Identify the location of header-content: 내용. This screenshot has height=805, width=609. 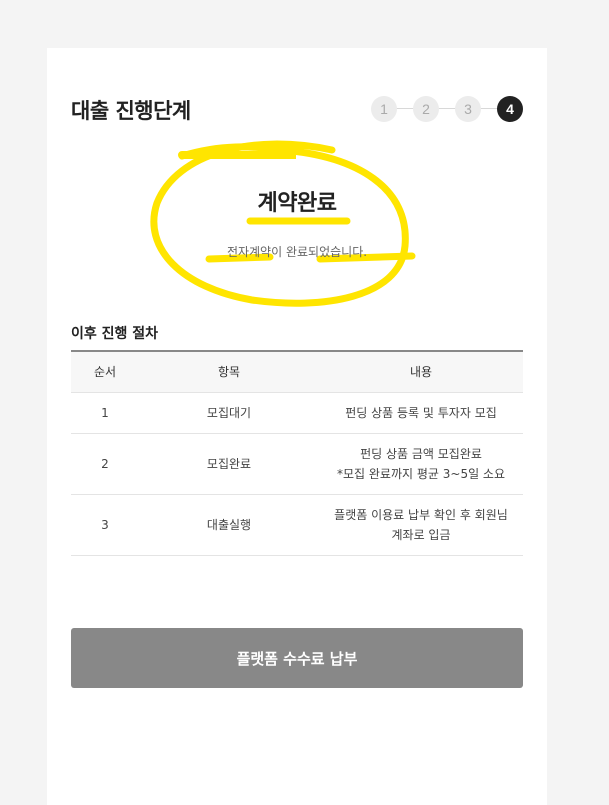
(421, 371).